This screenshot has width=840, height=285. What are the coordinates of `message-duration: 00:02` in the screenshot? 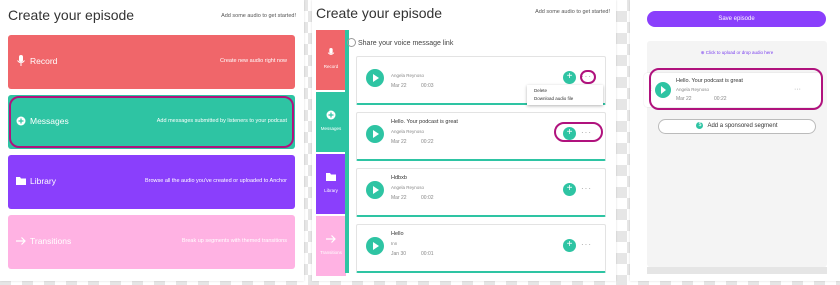 It's located at (427, 198).